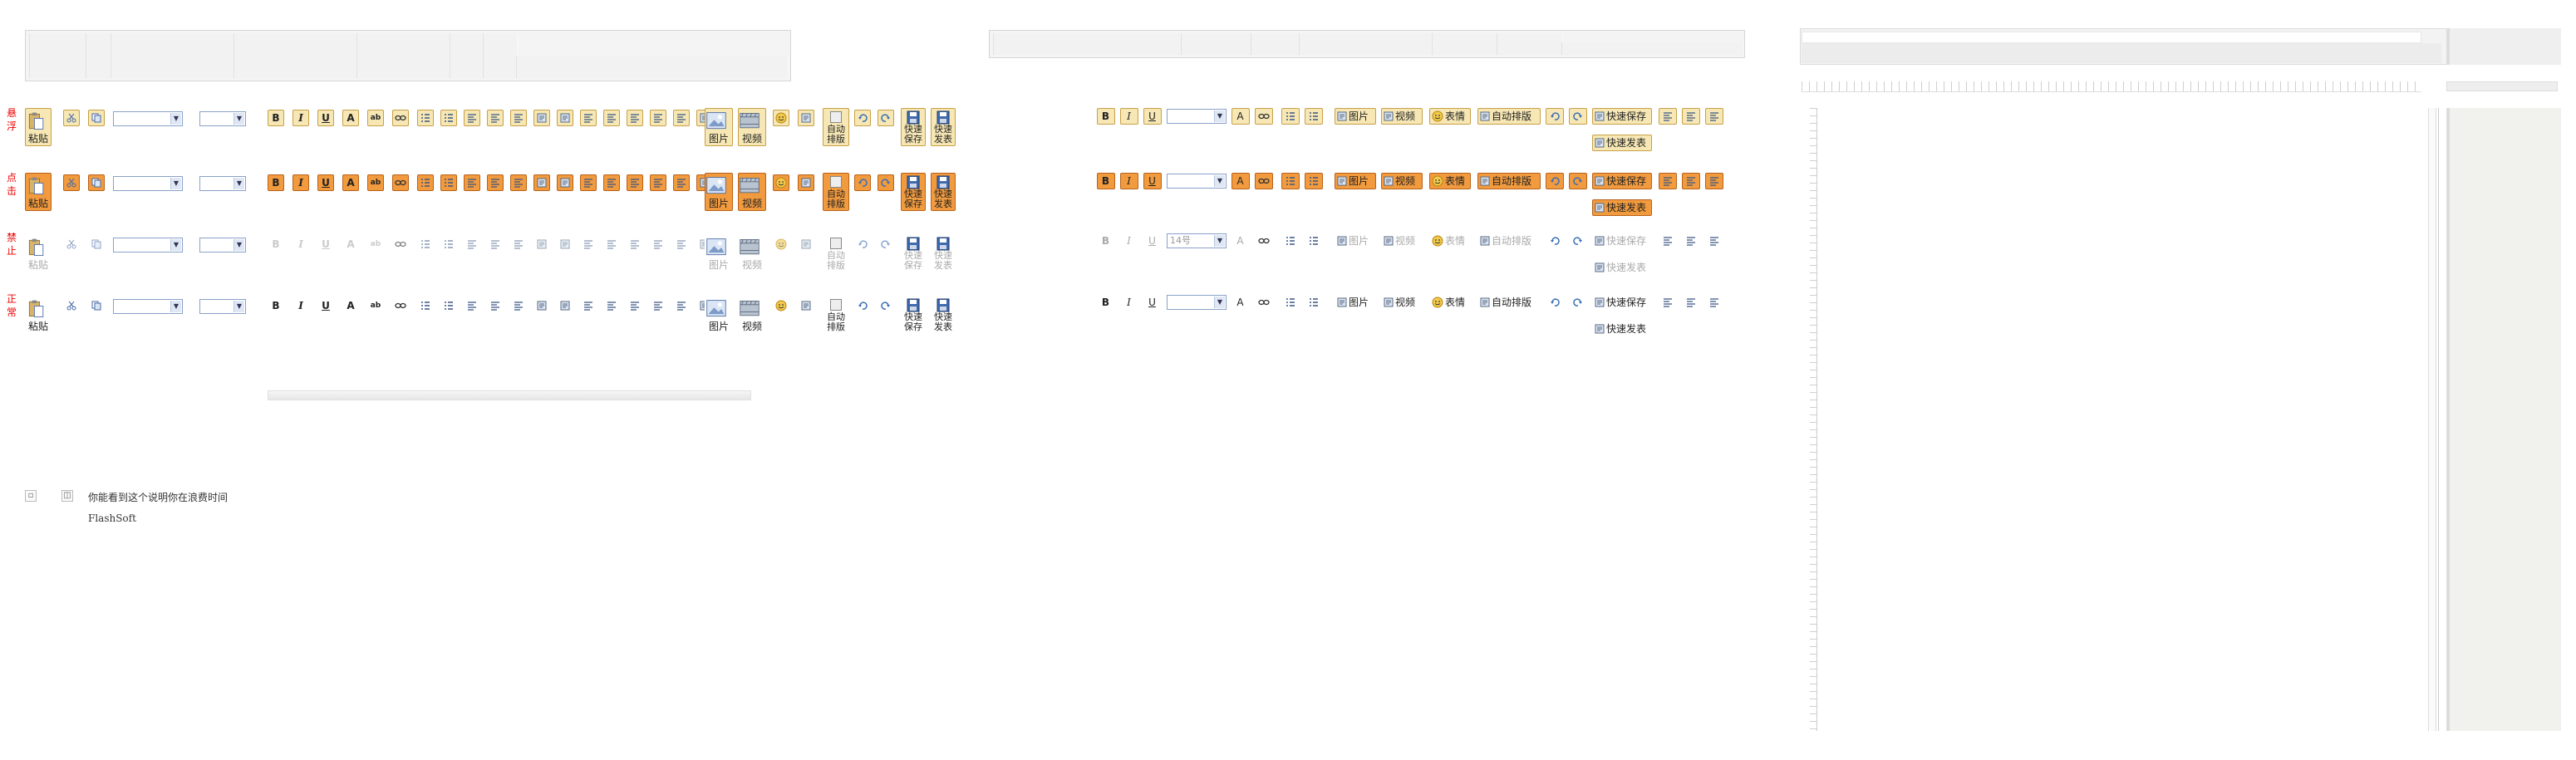 The height and width of the screenshot is (760, 2576). What do you see at coordinates (67, 496) in the screenshot?
I see `restore-icon: ◫` at bounding box center [67, 496].